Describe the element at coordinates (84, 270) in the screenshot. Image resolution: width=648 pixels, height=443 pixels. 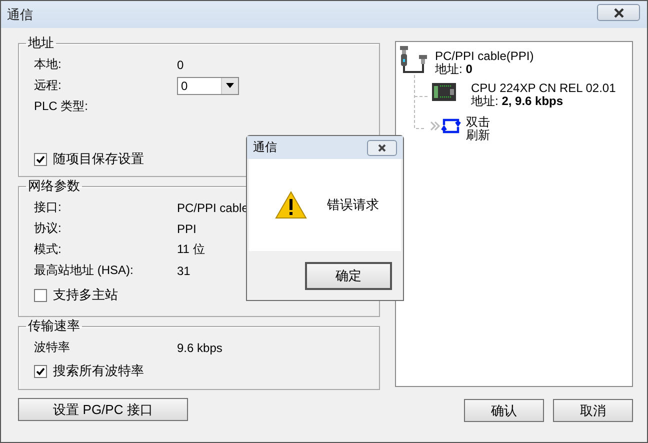
I see `field-label: 最高站地址 (HSA):` at that location.